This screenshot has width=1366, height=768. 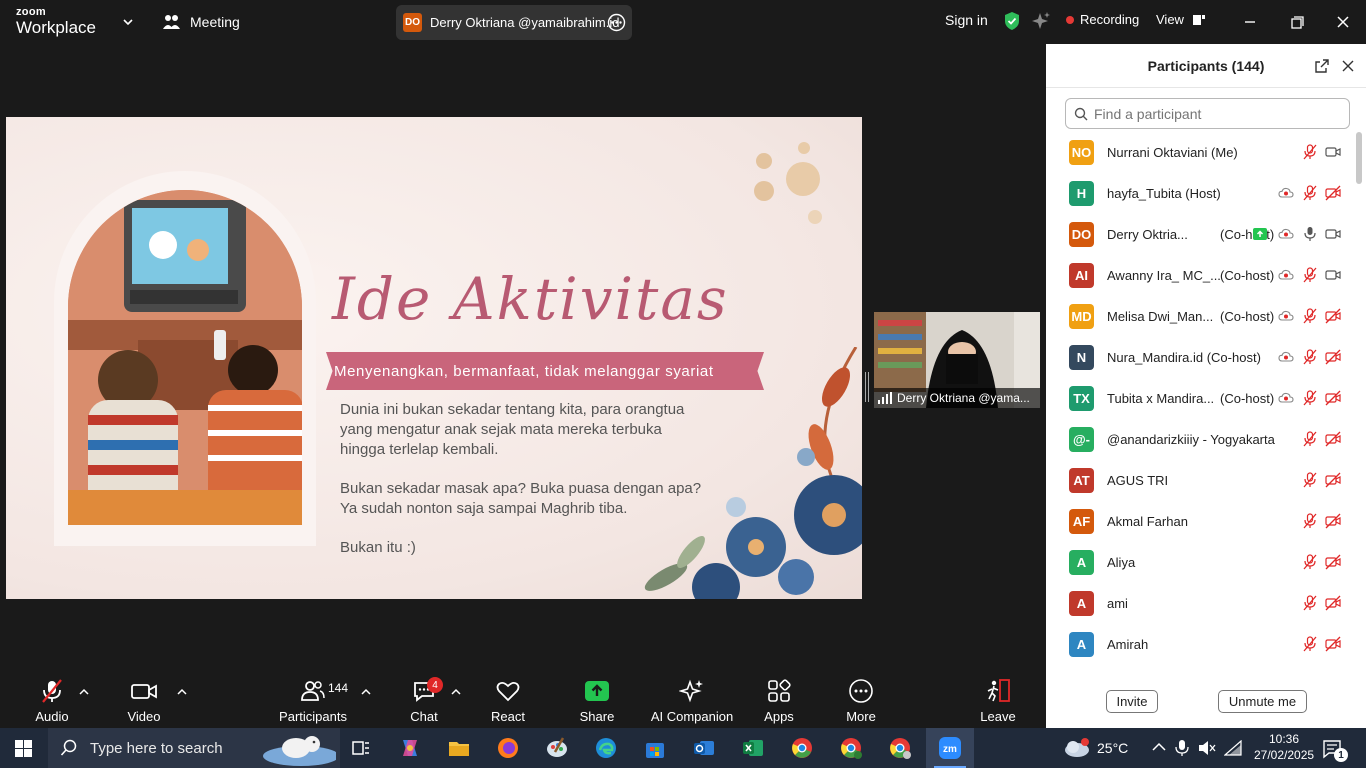 I want to click on participant-row: TX Tubita x Mandira... (Co-host), so click(x=1201, y=398).